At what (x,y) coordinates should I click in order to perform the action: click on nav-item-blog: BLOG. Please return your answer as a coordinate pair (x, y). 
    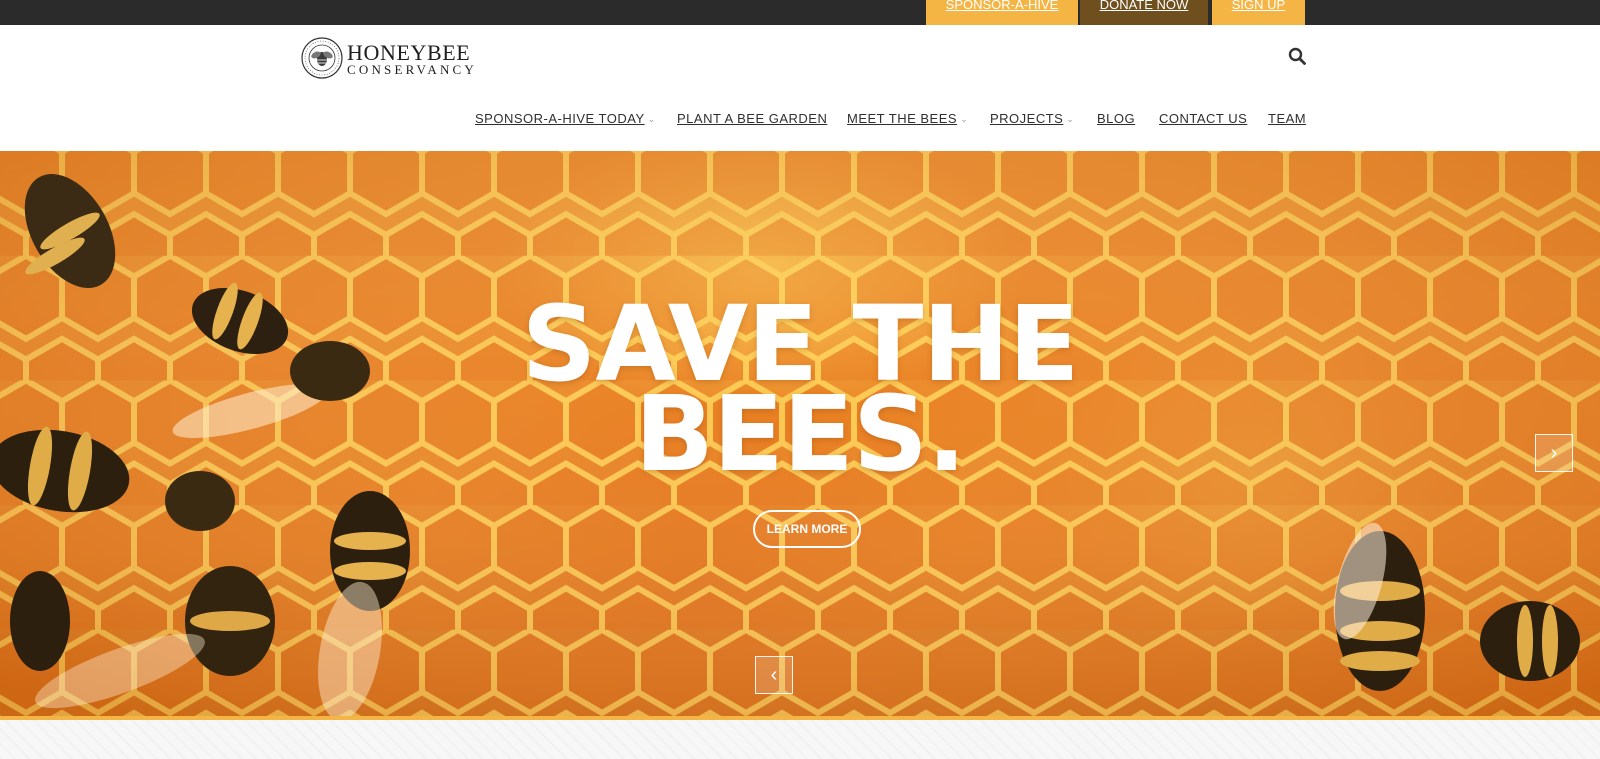
    Looking at the image, I should click on (1116, 118).